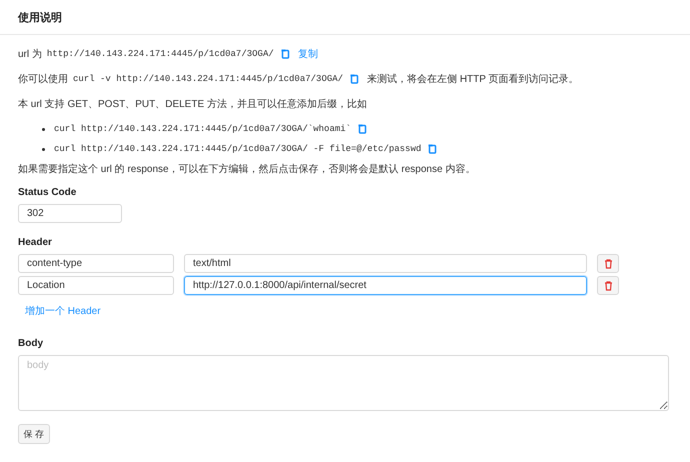 The height and width of the screenshot is (462, 690). Describe the element at coordinates (385, 285) in the screenshot. I see `header-value-field: http://127.0.0.1:8000/api/internal/secret` at that location.